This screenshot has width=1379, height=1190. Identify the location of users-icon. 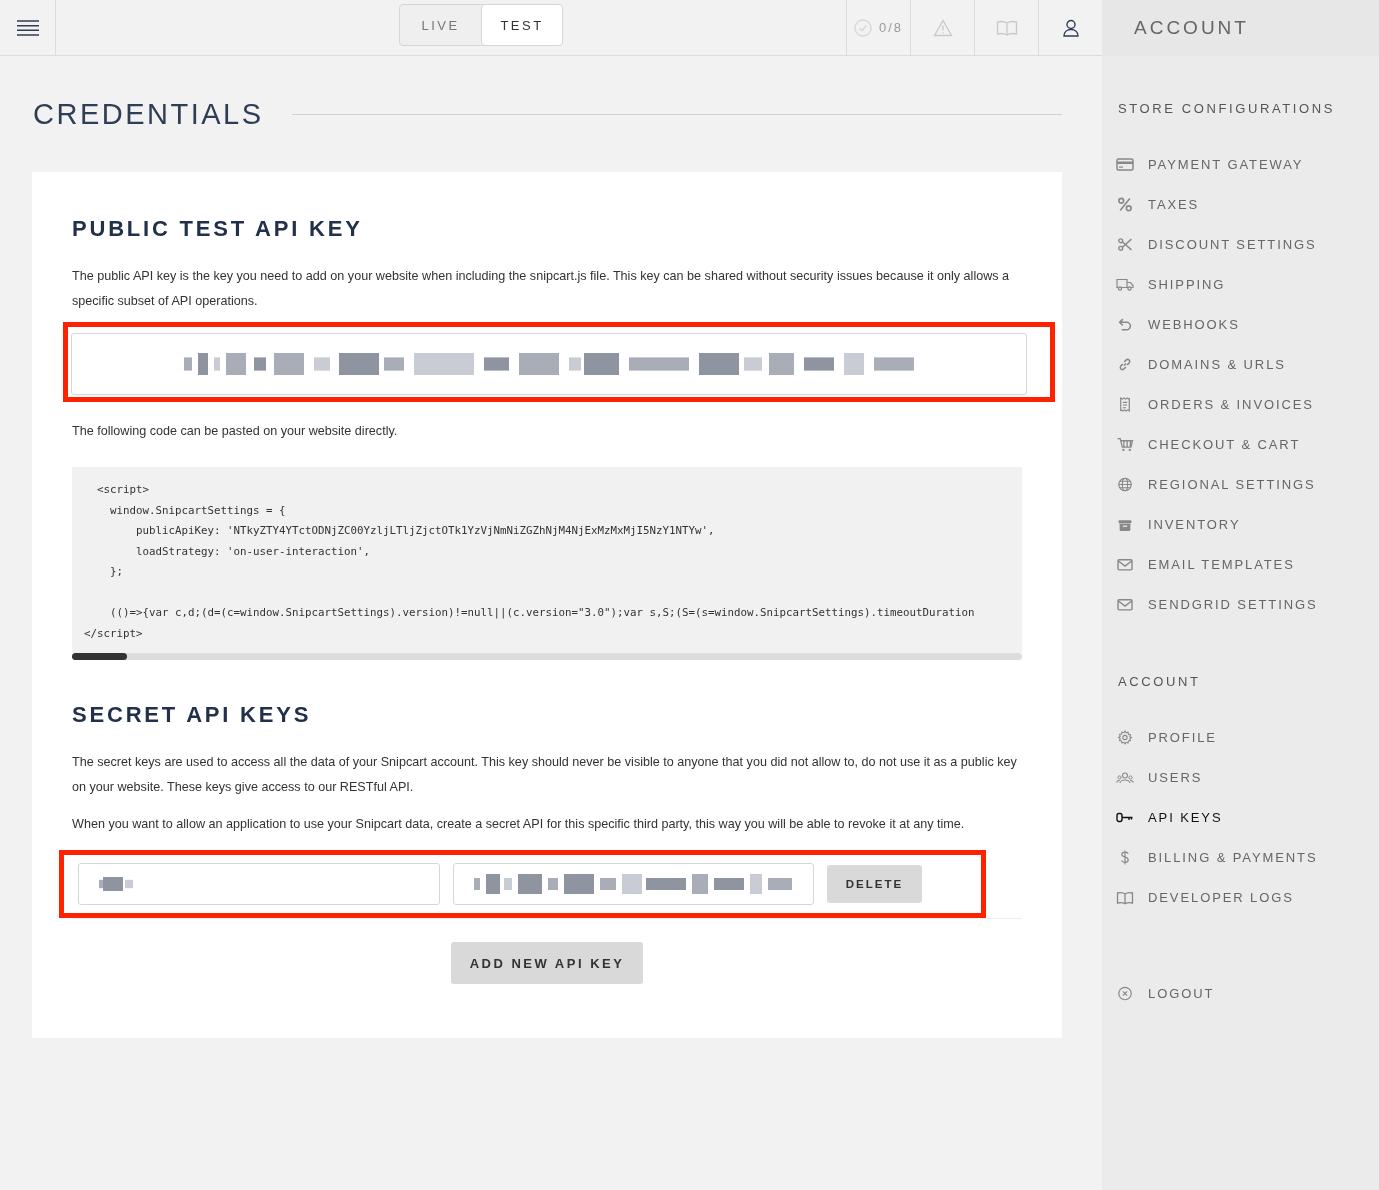
(1125, 777).